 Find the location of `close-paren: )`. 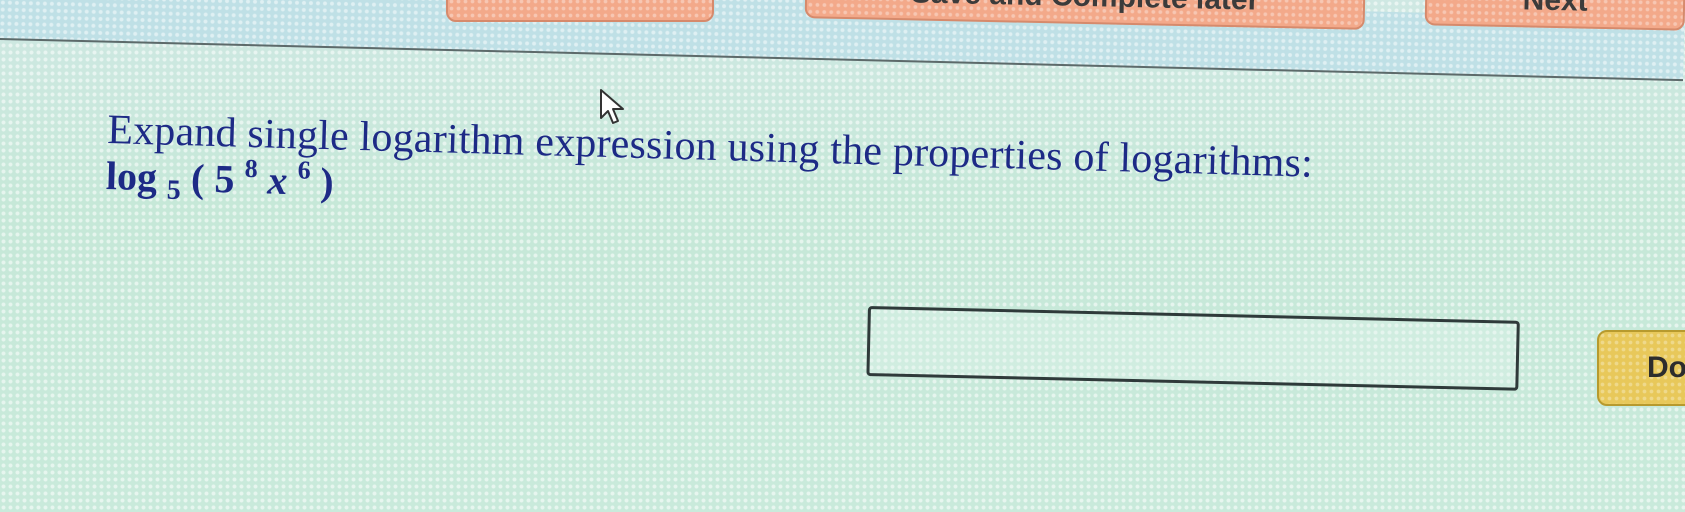

close-paren: ) is located at coordinates (327, 181).